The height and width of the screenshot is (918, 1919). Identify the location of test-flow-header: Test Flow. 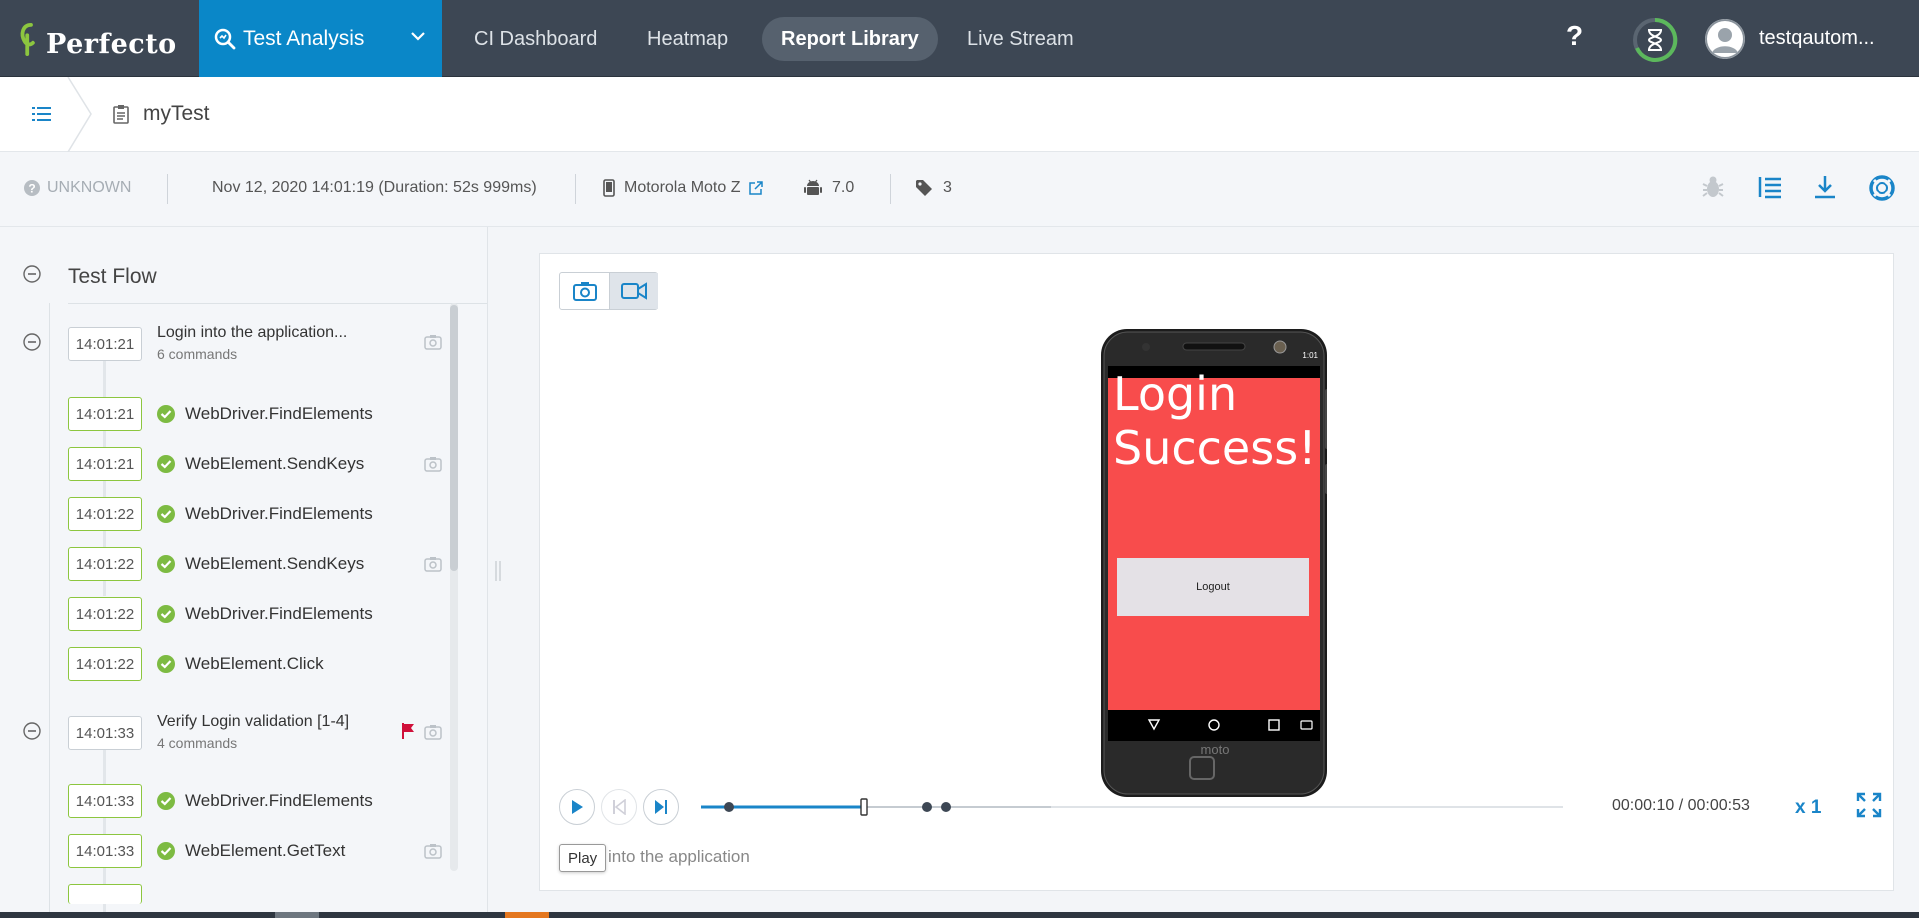
(243, 265).